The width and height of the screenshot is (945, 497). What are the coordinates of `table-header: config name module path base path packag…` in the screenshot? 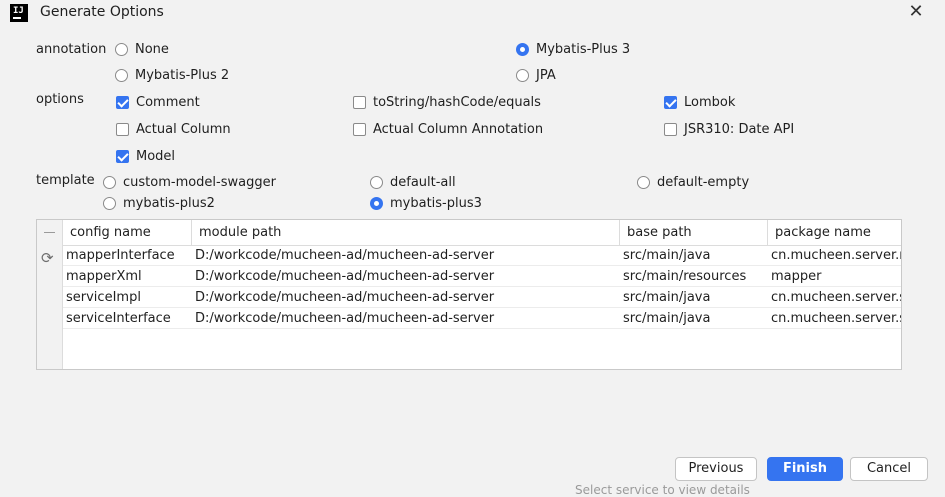 It's located at (482, 233).